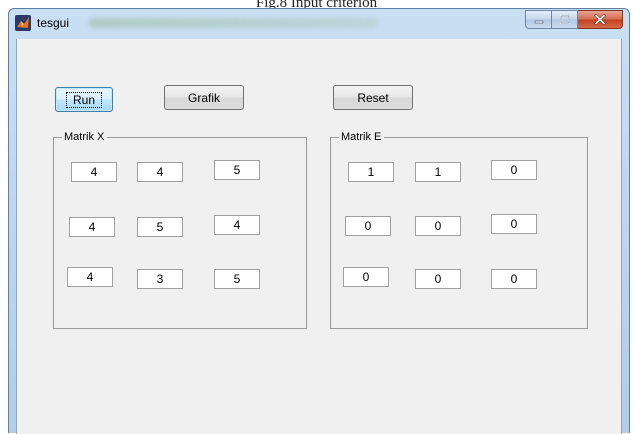 This screenshot has width=633, height=434. I want to click on maximize-button, so click(565, 19).